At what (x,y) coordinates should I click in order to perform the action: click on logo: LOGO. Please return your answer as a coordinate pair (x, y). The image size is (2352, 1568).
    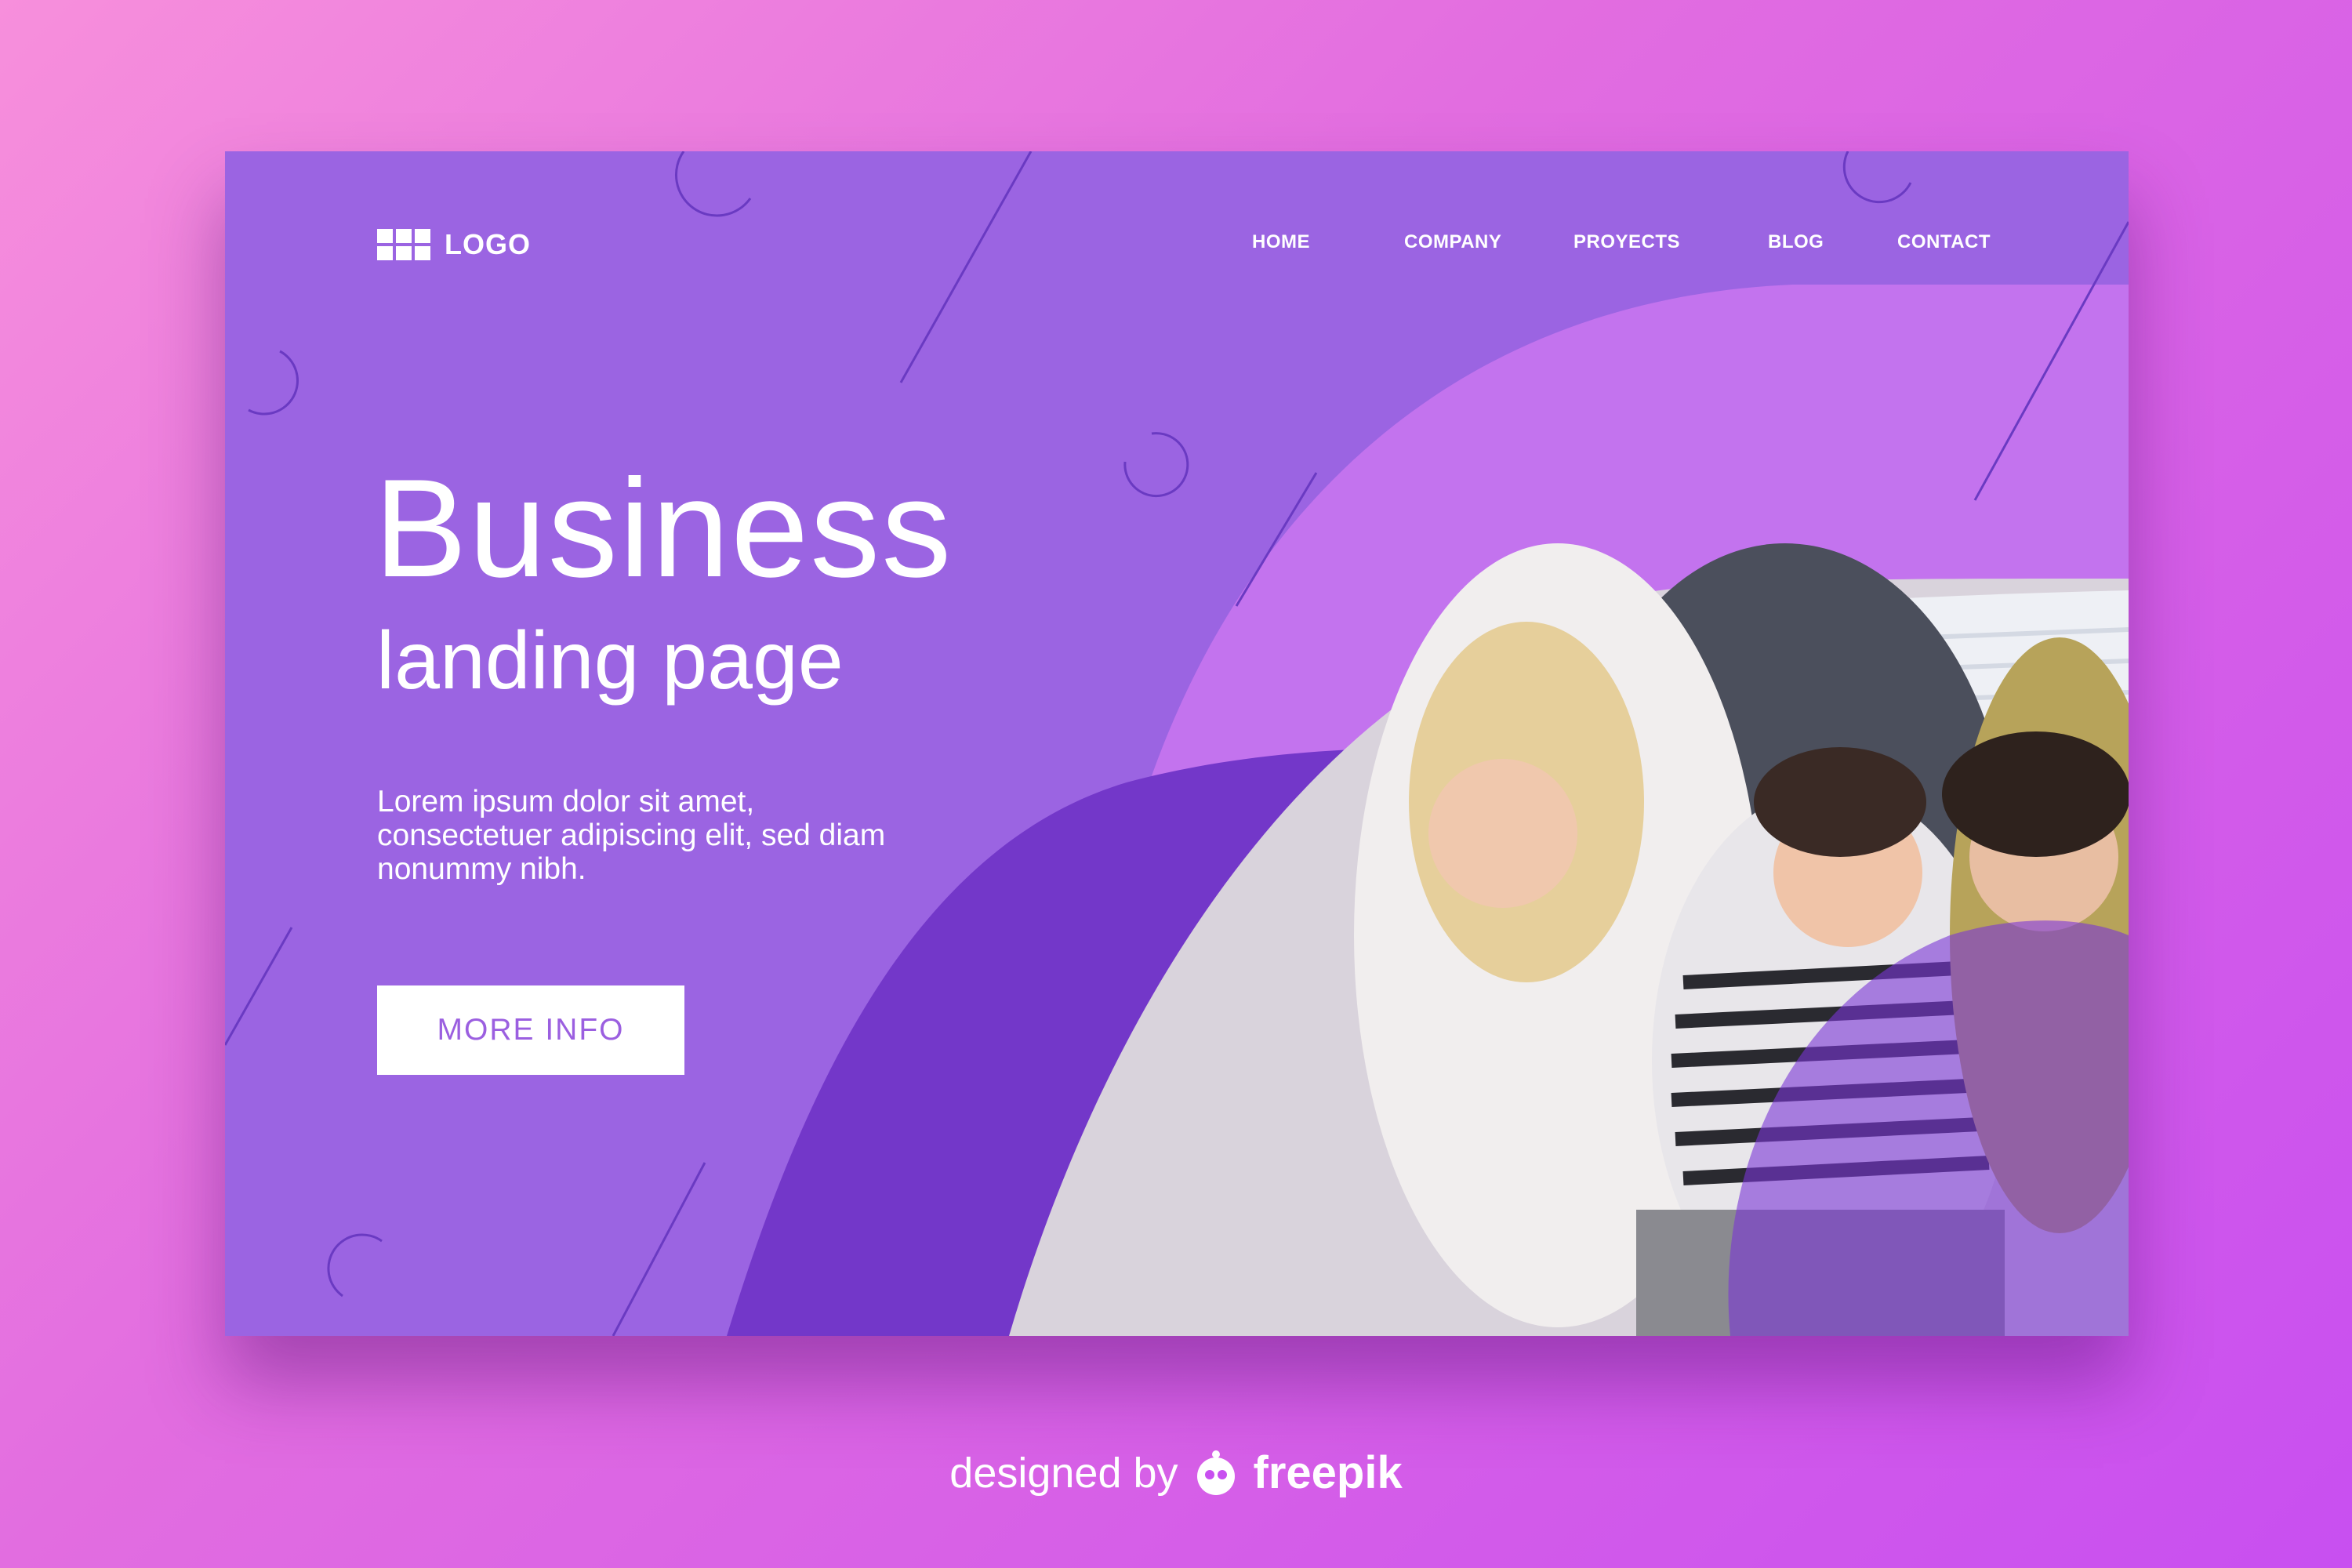
    Looking at the image, I should click on (454, 244).